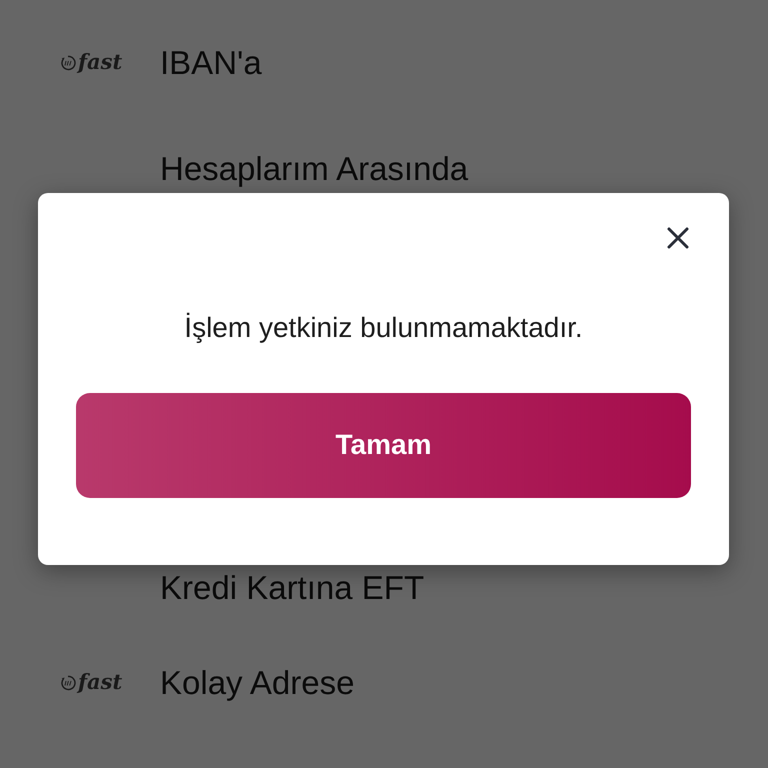 This screenshot has height=768, width=768. I want to click on transfer-option: IBAN'a, so click(211, 63).